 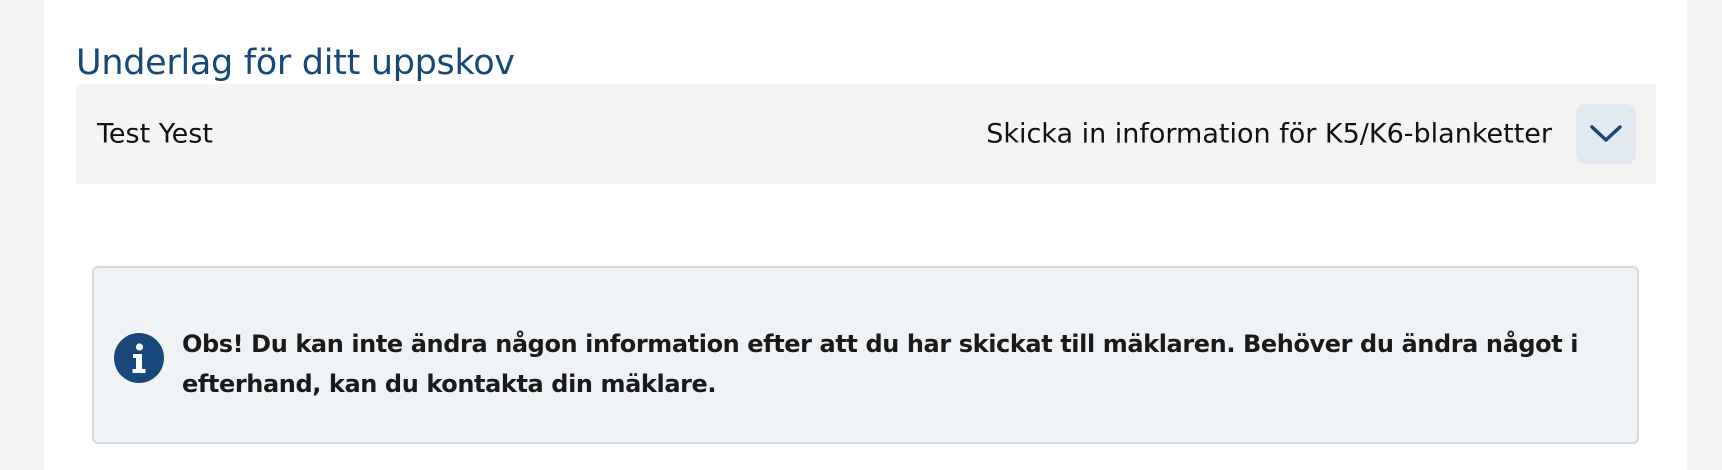 I want to click on info-icon, so click(x=139, y=358).